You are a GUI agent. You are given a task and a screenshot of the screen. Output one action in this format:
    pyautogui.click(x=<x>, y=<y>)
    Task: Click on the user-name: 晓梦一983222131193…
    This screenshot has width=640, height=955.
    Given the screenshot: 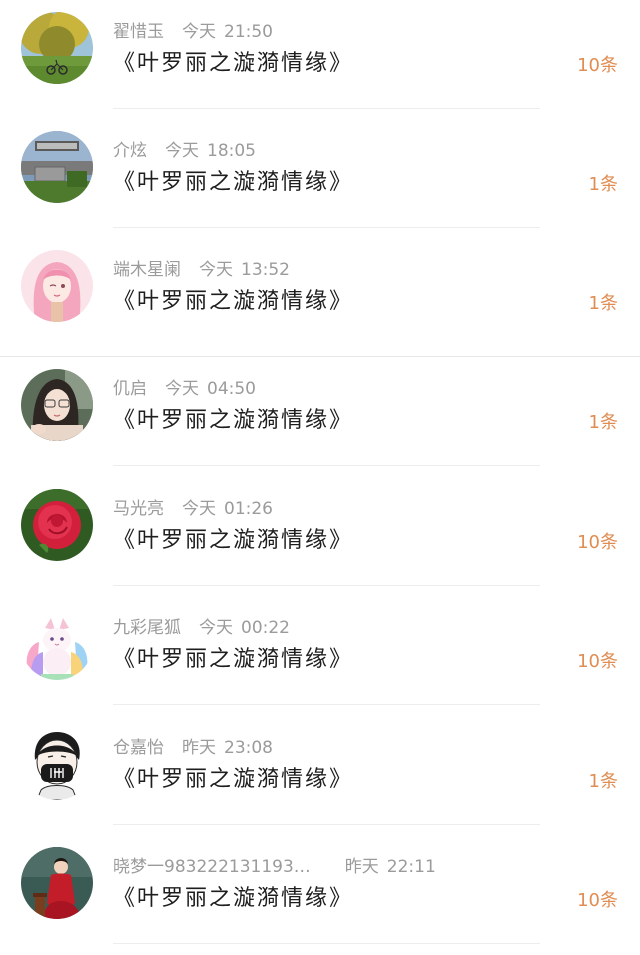 What is the action you would take?
    pyautogui.click(x=212, y=867)
    